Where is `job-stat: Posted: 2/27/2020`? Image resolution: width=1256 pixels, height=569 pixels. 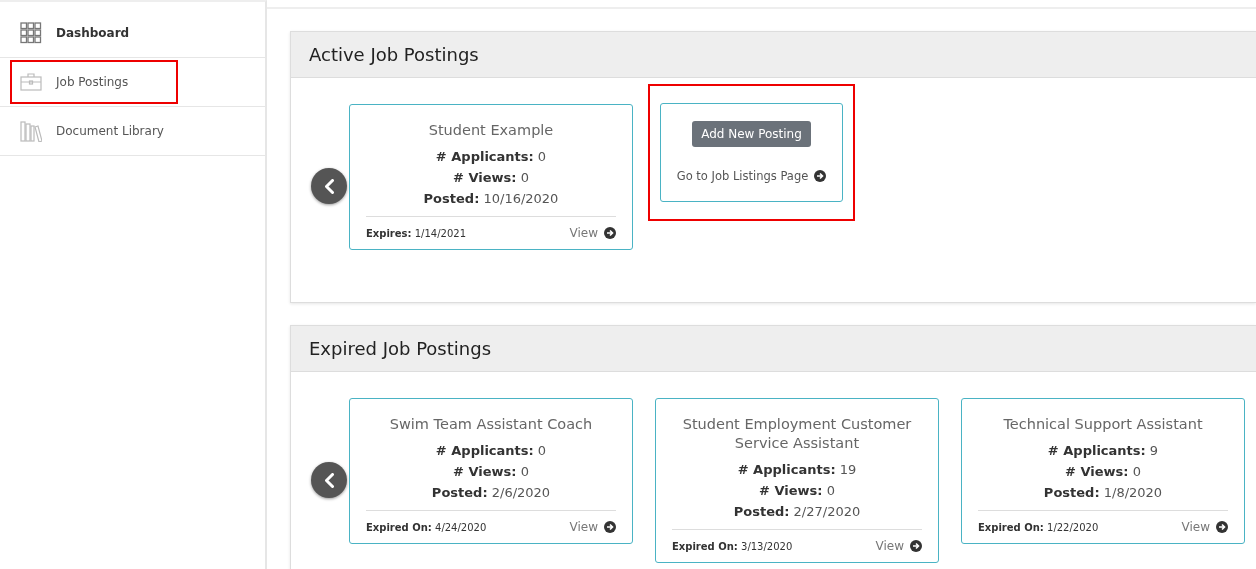 job-stat: Posted: 2/27/2020 is located at coordinates (797, 512).